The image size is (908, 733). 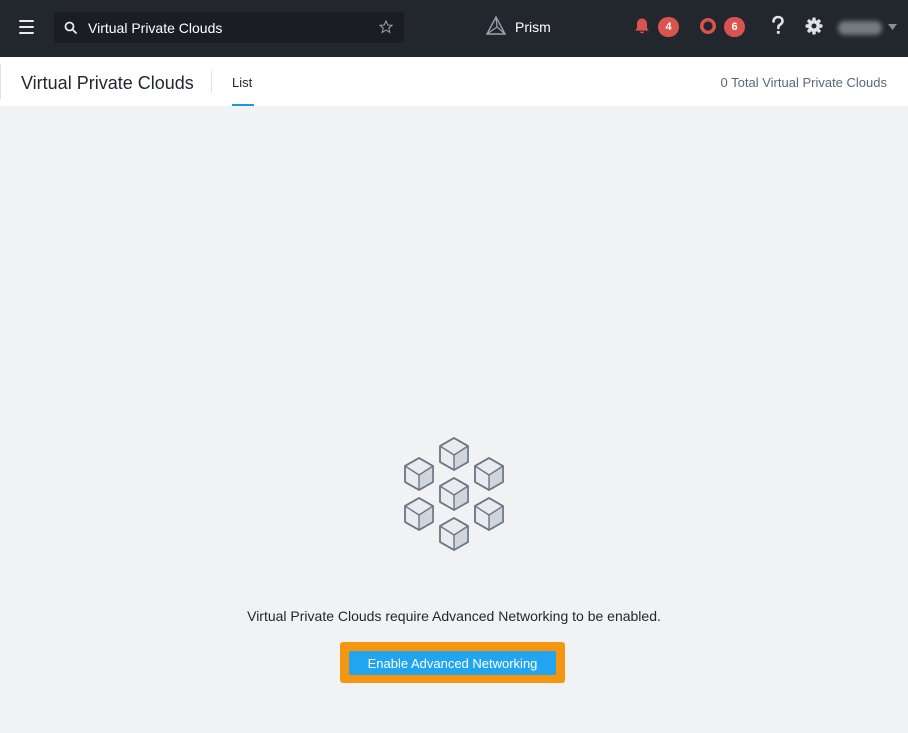 I want to click on events-indicator: 6, so click(x=723, y=27).